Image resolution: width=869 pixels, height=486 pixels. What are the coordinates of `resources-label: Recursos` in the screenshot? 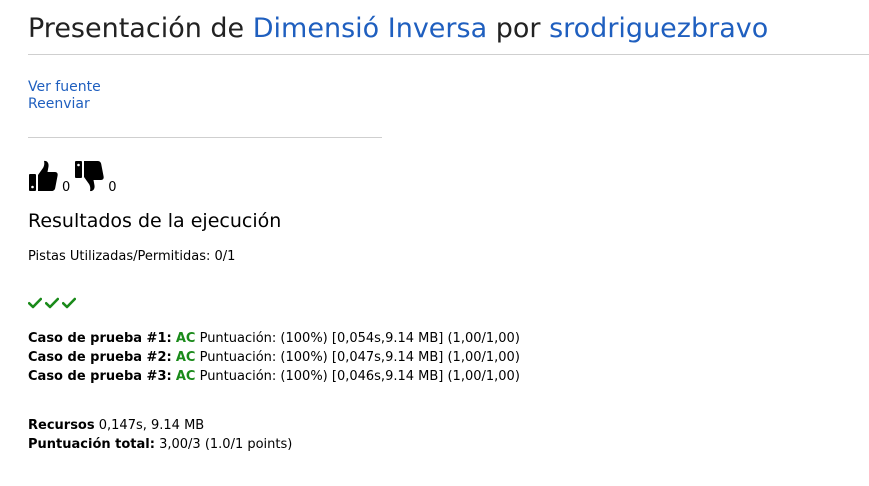 It's located at (61, 425).